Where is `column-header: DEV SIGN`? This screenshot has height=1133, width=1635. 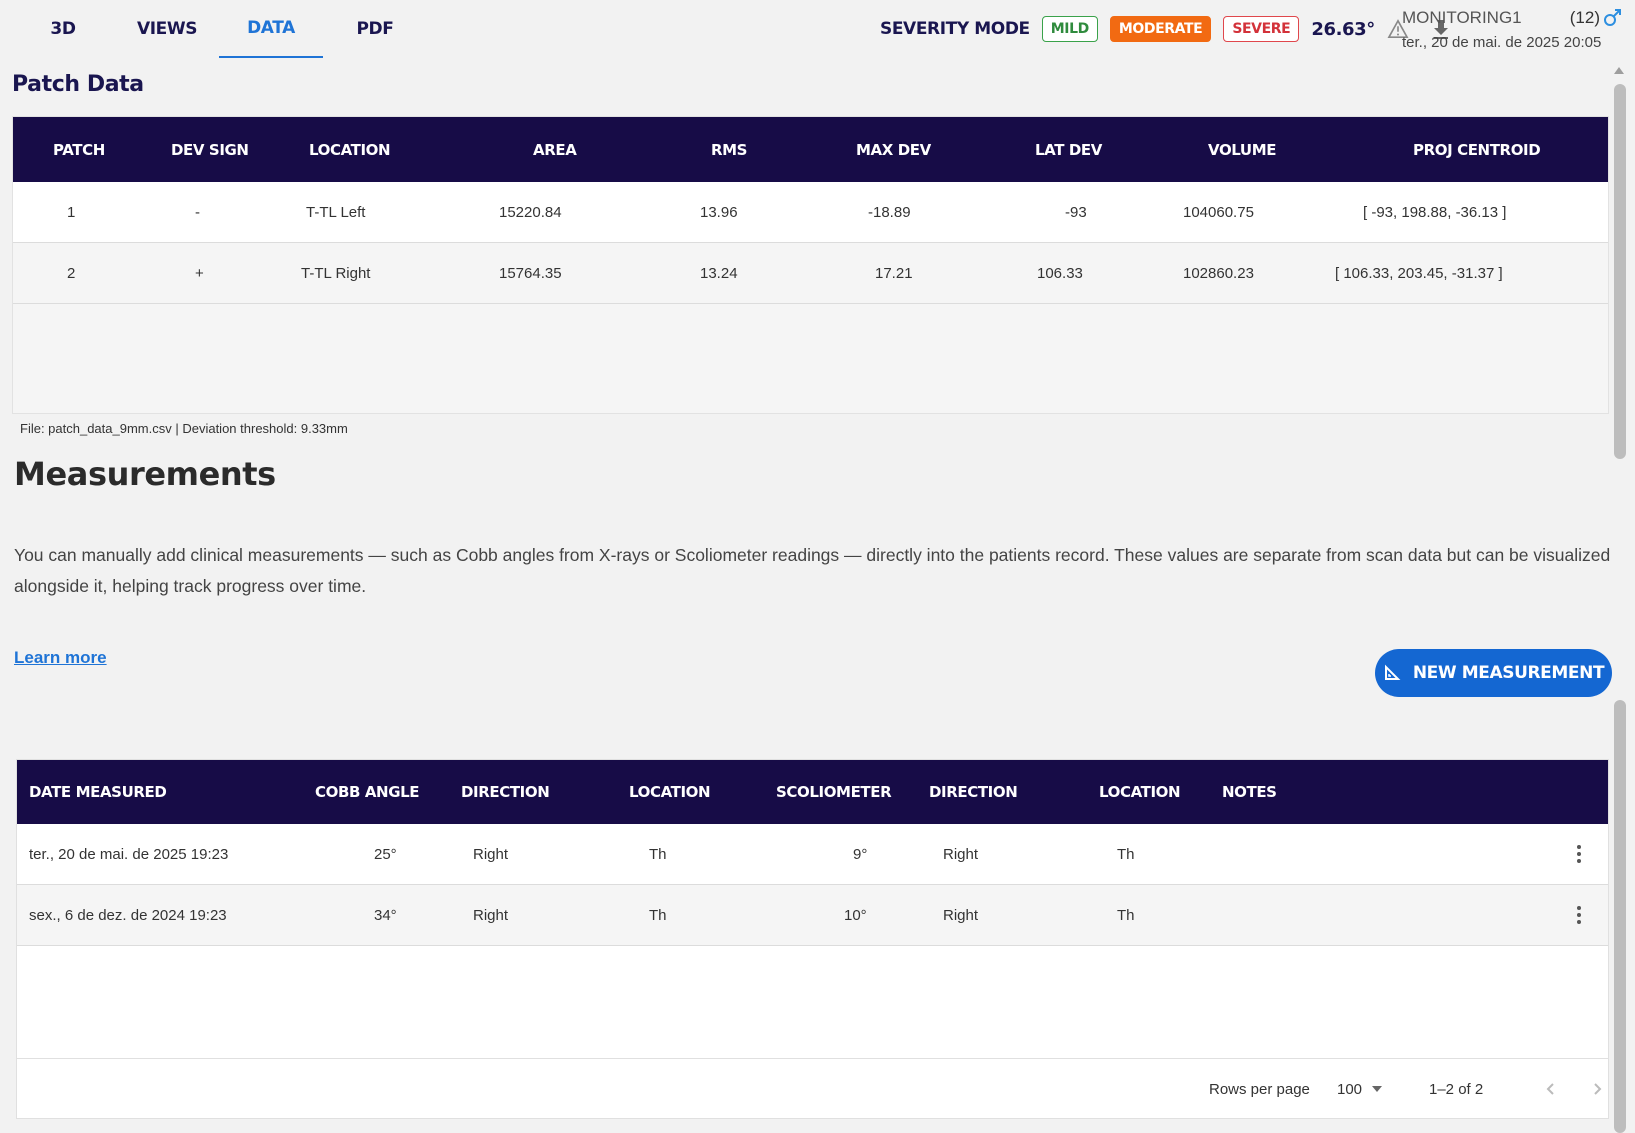 column-header: DEV SIGN is located at coordinates (210, 149).